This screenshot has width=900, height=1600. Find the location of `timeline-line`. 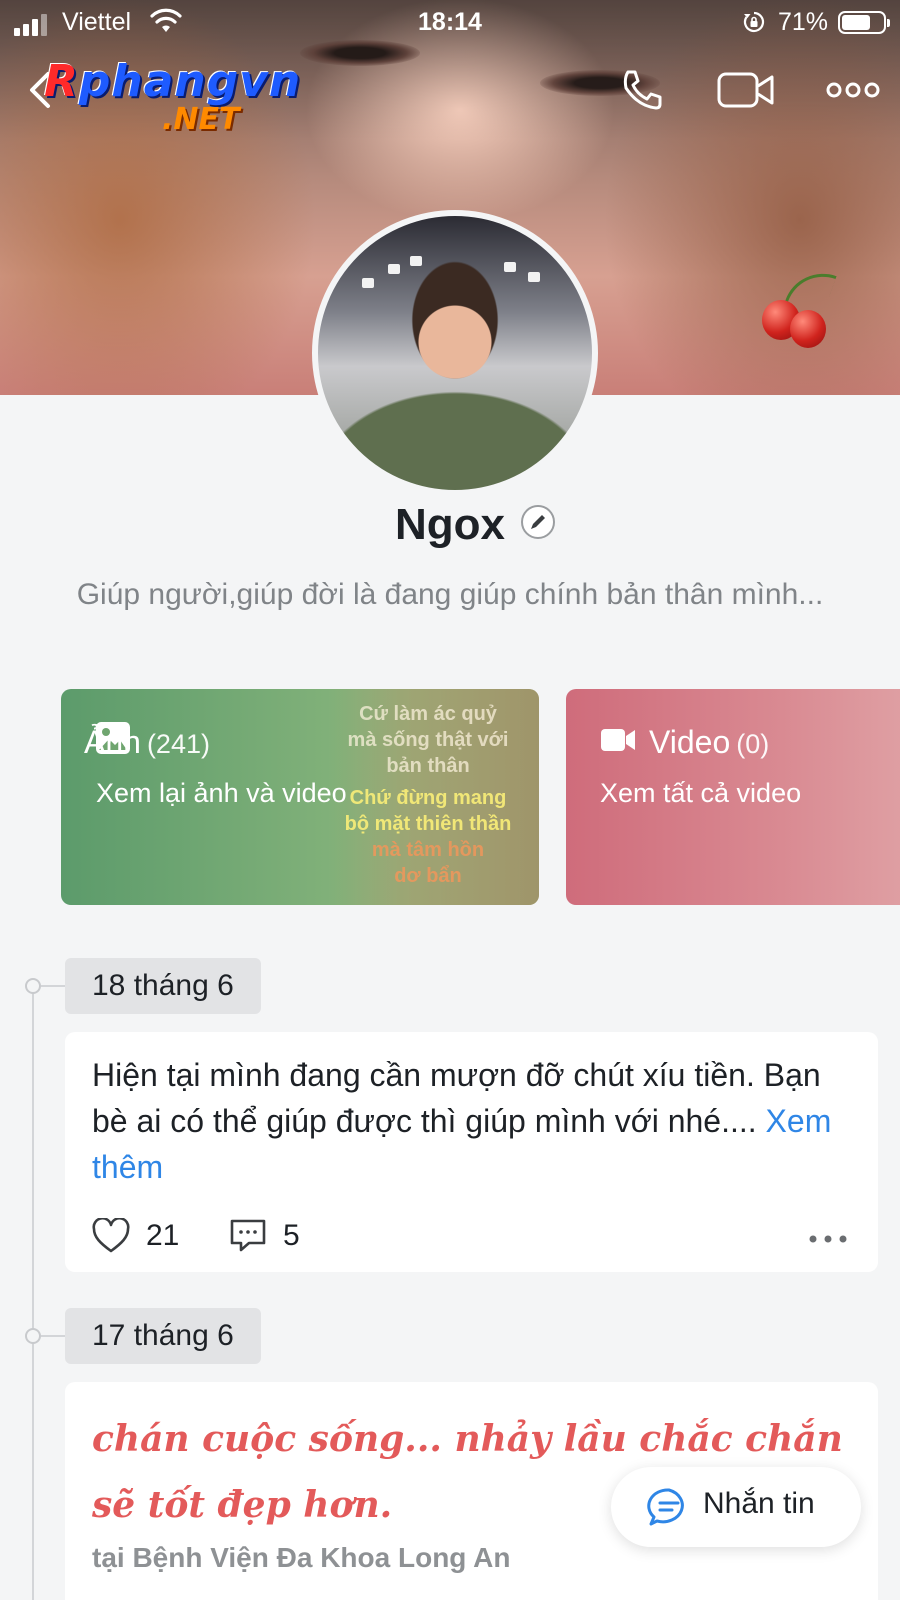

timeline-line is located at coordinates (33, 1292).